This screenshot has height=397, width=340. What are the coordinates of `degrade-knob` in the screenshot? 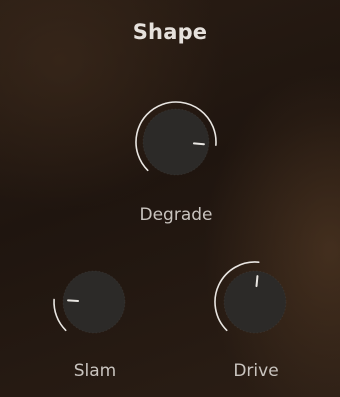 It's located at (176, 142).